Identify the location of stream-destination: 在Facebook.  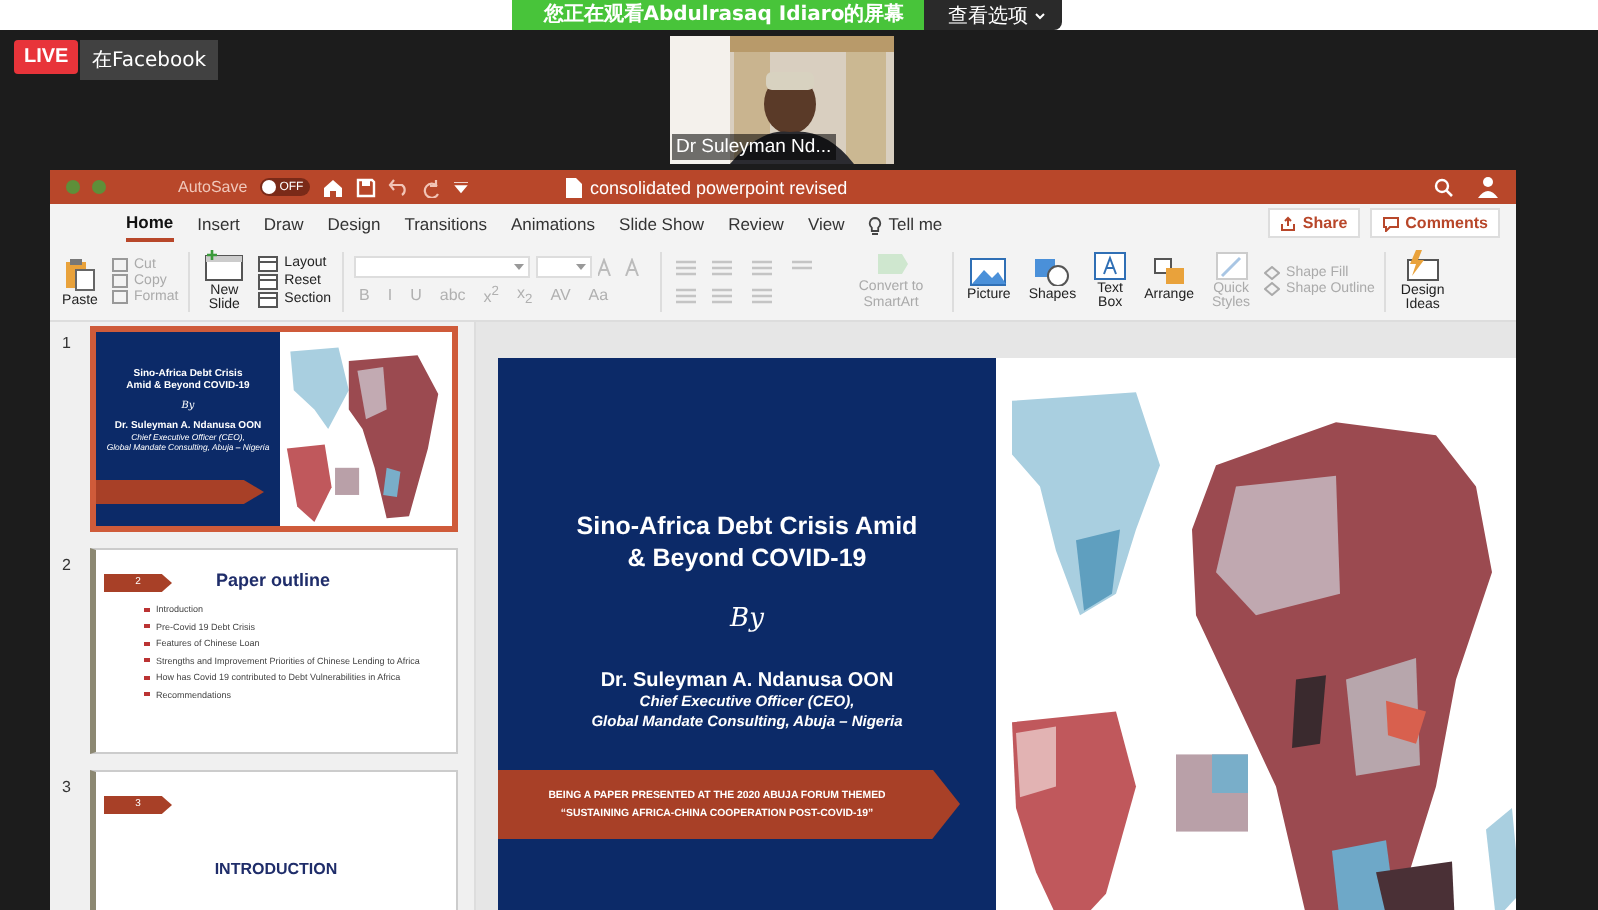
(149, 60).